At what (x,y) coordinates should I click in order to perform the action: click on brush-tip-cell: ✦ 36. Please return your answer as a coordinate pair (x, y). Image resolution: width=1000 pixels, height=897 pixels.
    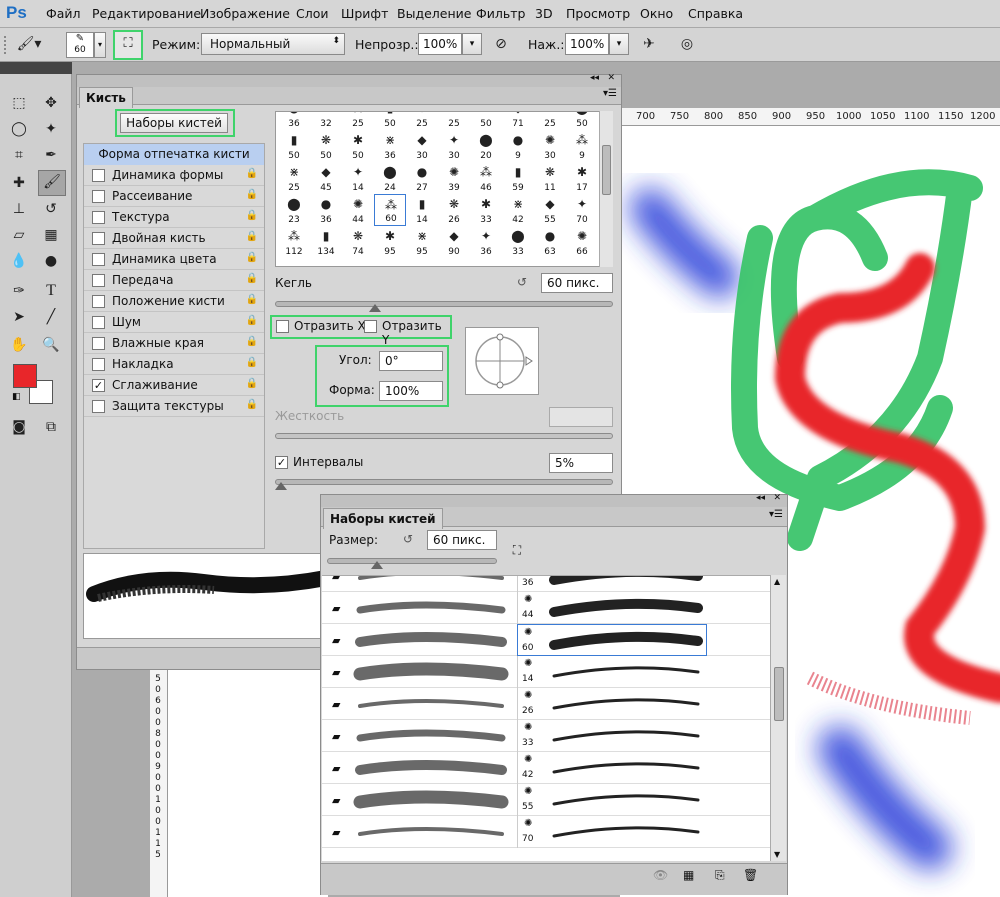
    Looking at the image, I should click on (486, 242).